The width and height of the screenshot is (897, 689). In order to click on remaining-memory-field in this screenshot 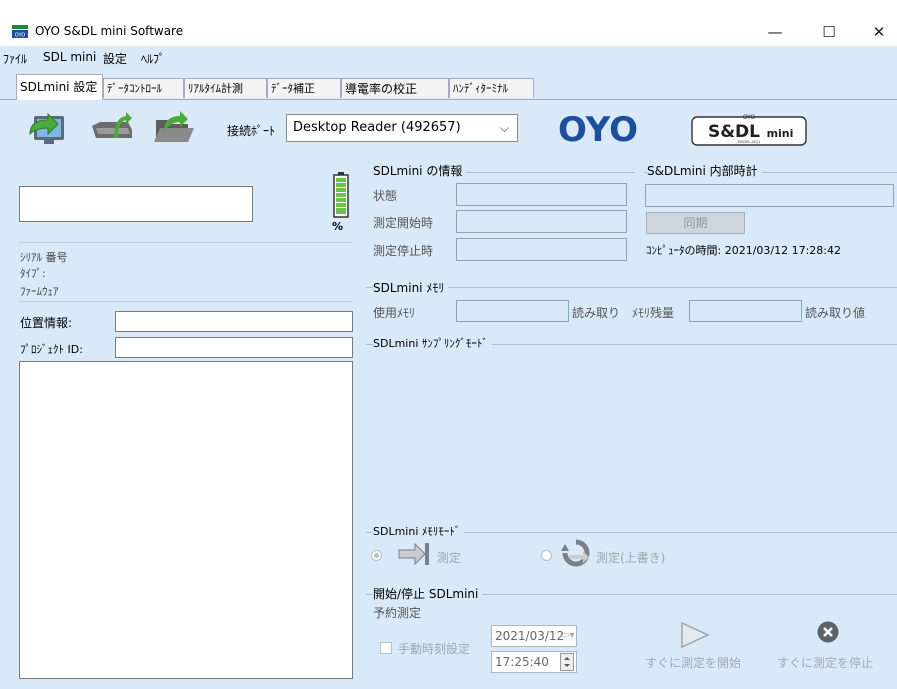, I will do `click(745, 311)`.